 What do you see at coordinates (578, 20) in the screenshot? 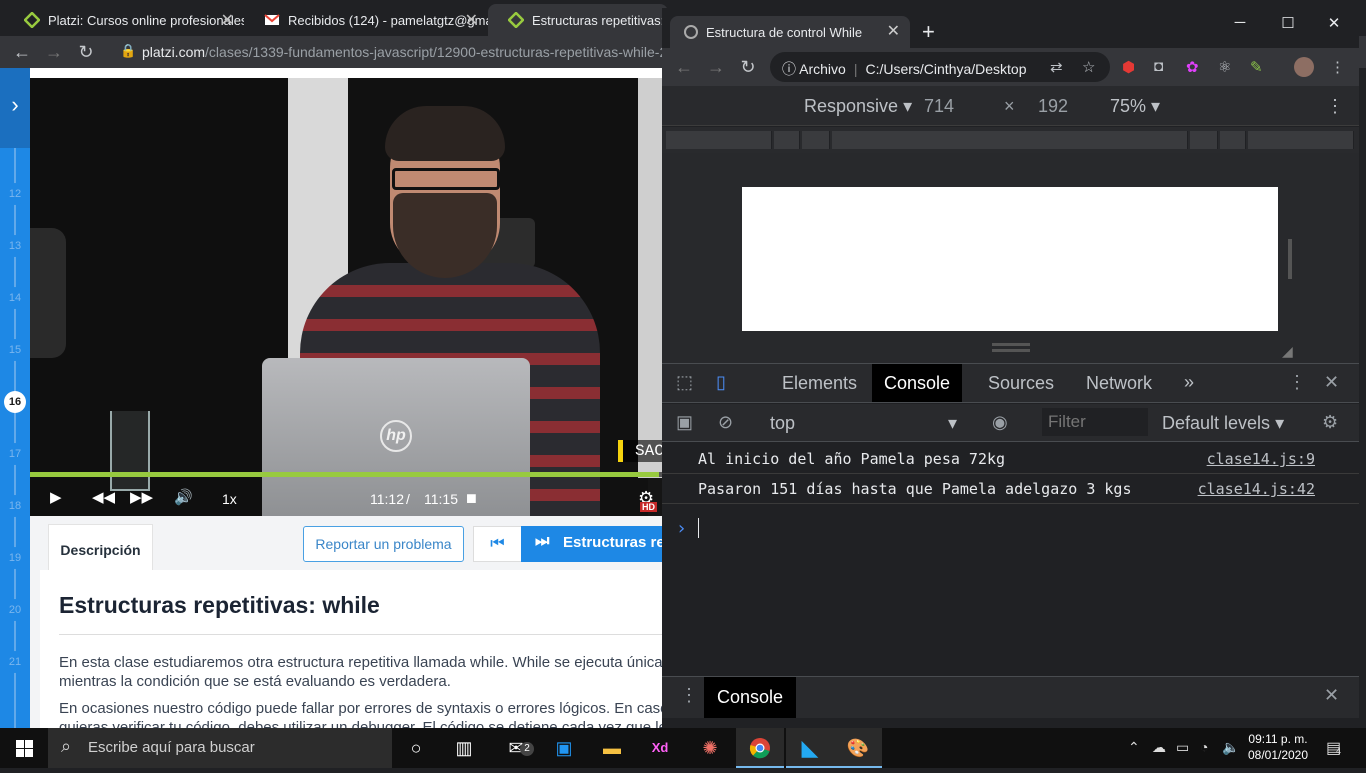
I see `tab-estructuras-while: Estructuras repetitivas: while` at bounding box center [578, 20].